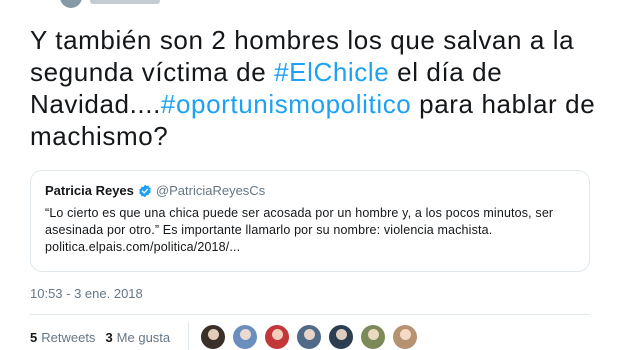 Image resolution: width=620 pixels, height=350 pixels. What do you see at coordinates (310, 314) in the screenshot?
I see `divider` at bounding box center [310, 314].